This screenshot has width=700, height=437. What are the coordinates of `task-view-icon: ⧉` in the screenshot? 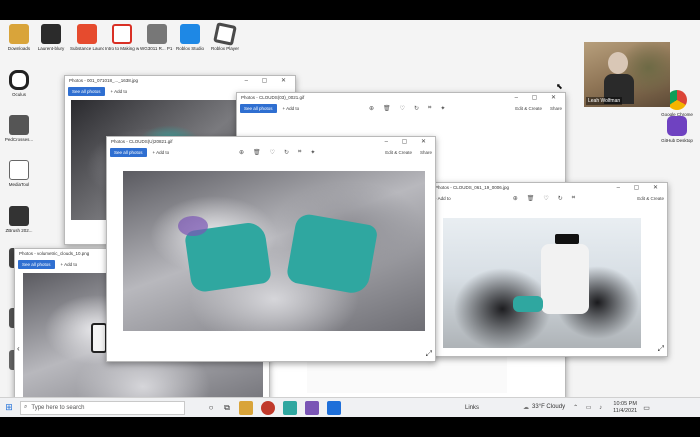 It's located at (227, 408).